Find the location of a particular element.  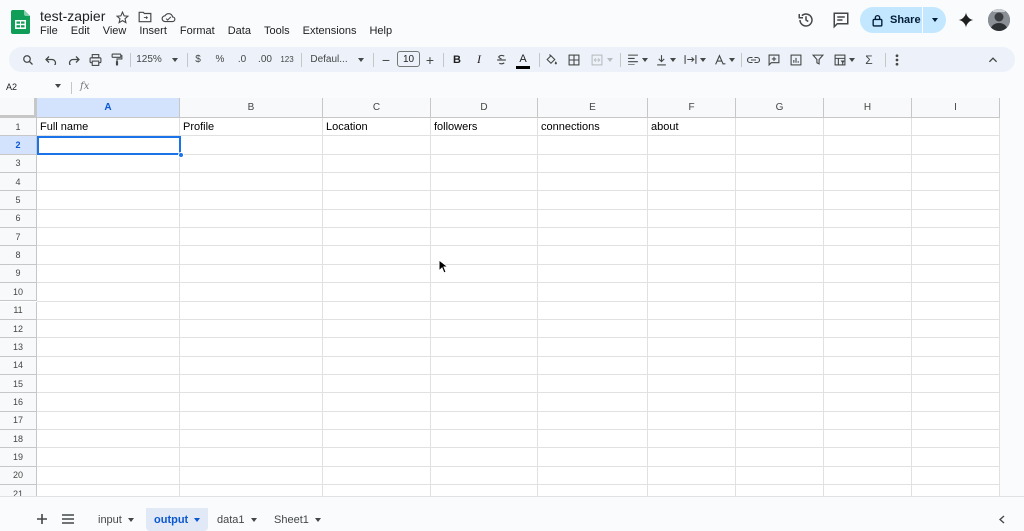

row-header-4: 4 is located at coordinates (18, 182).